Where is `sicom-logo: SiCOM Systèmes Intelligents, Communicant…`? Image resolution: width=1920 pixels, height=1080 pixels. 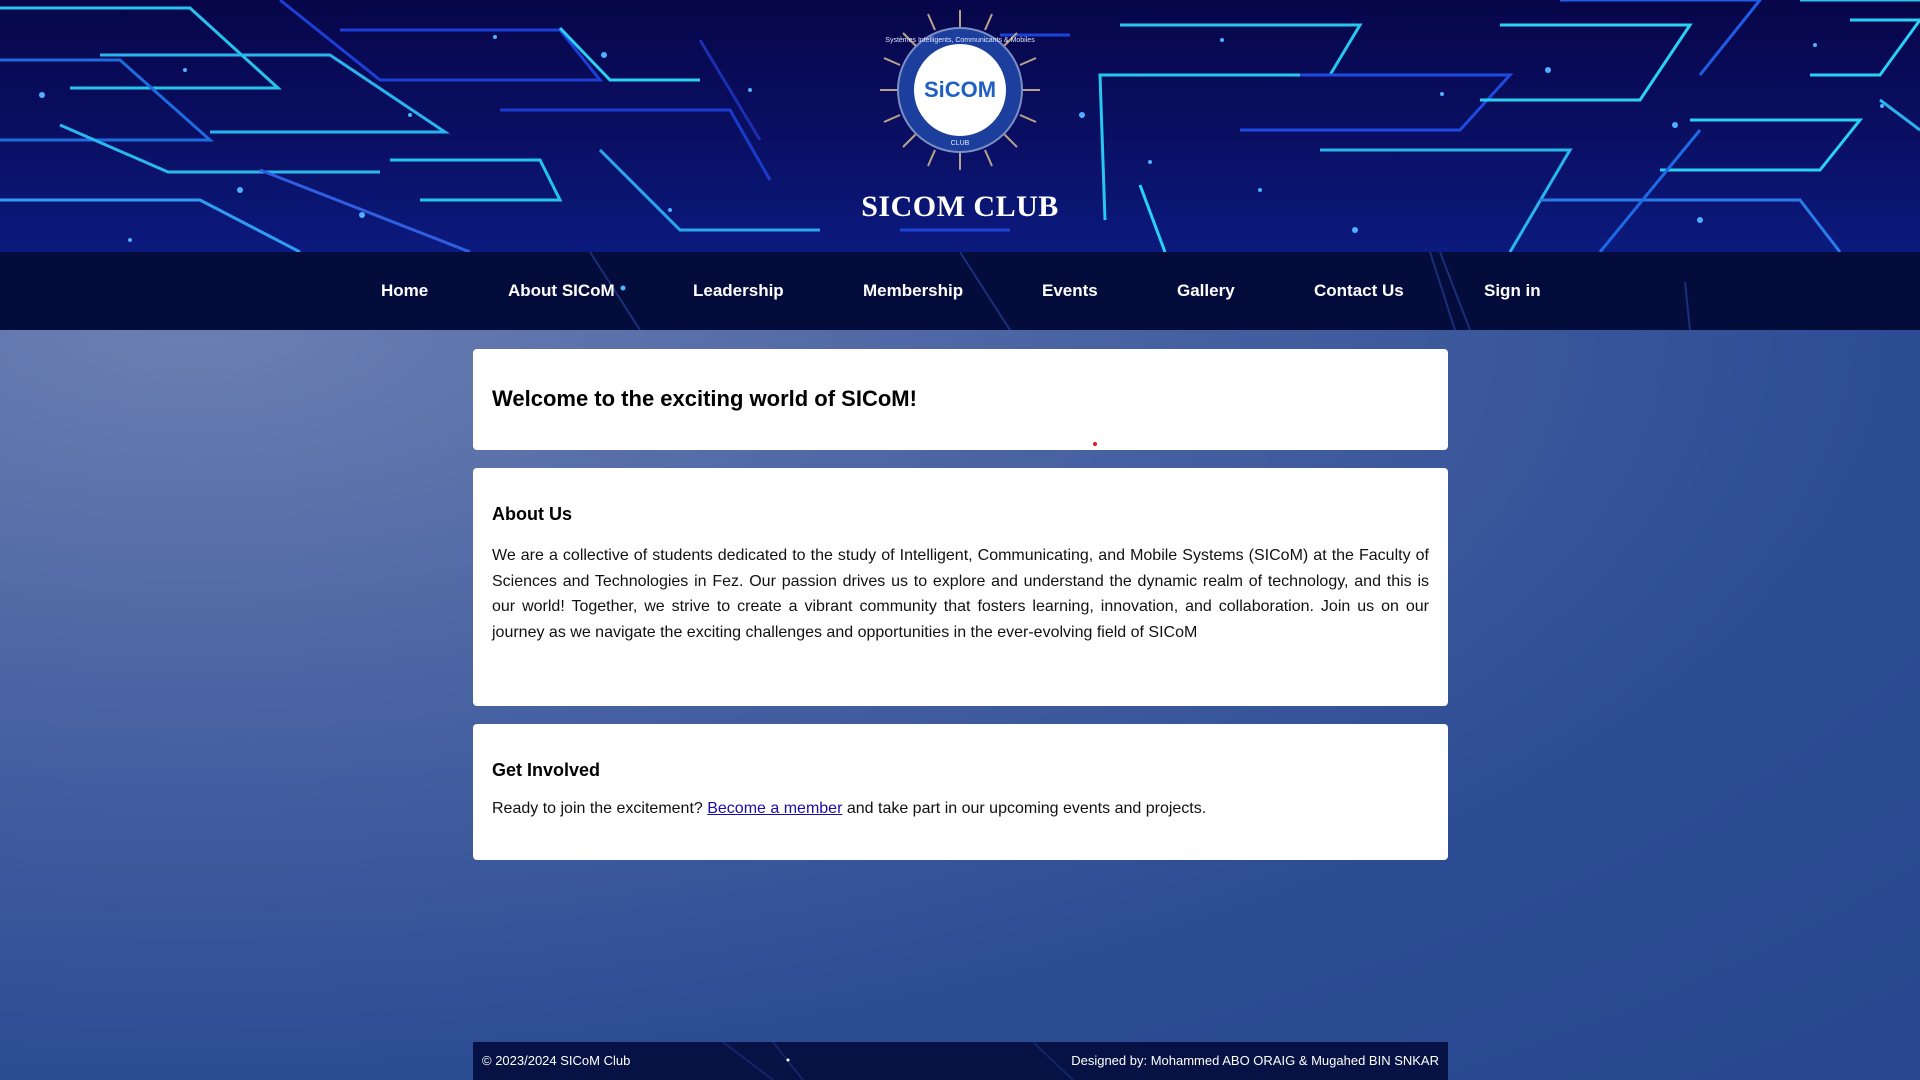
sicom-logo: SiCOM Systèmes Intelligents, Communicant… is located at coordinates (960, 90).